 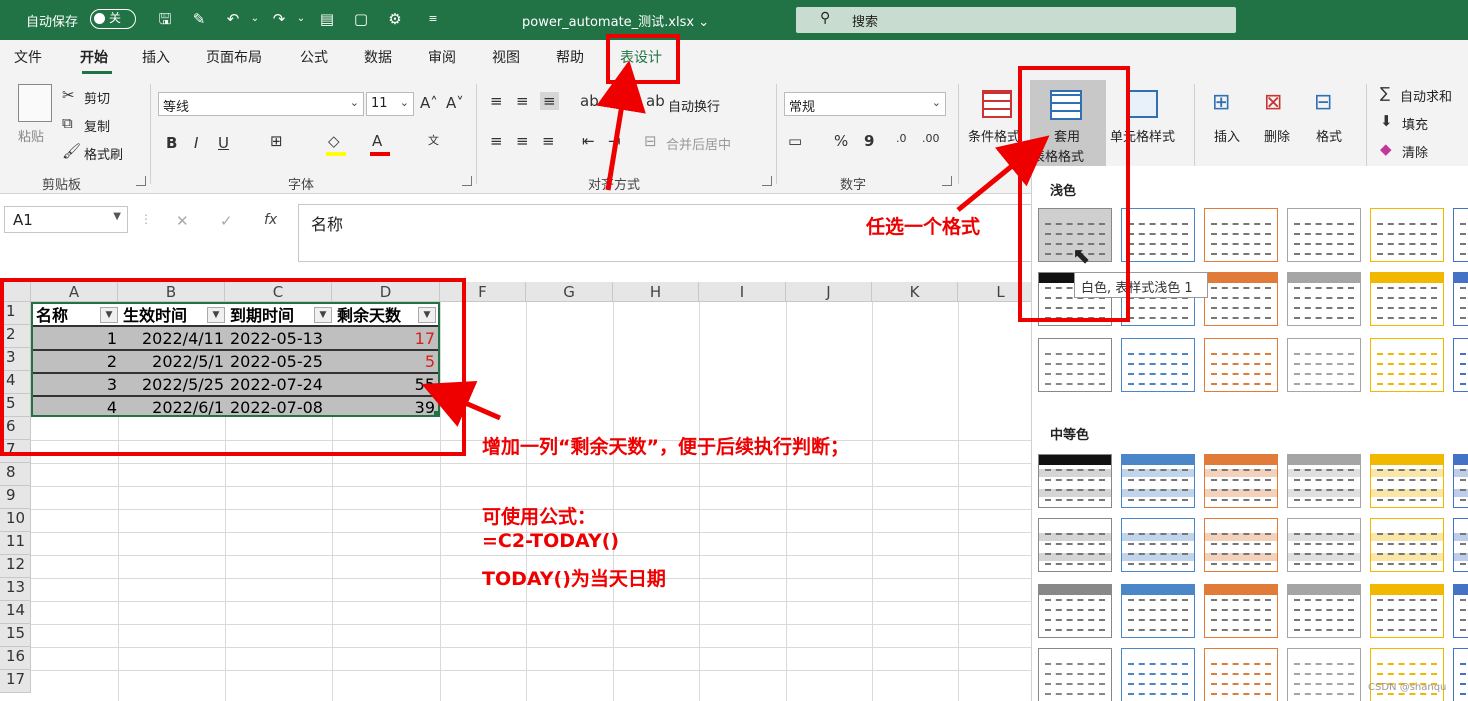 What do you see at coordinates (1003, 173) in the screenshot?
I see `arrow-to-format-as-table` at bounding box center [1003, 173].